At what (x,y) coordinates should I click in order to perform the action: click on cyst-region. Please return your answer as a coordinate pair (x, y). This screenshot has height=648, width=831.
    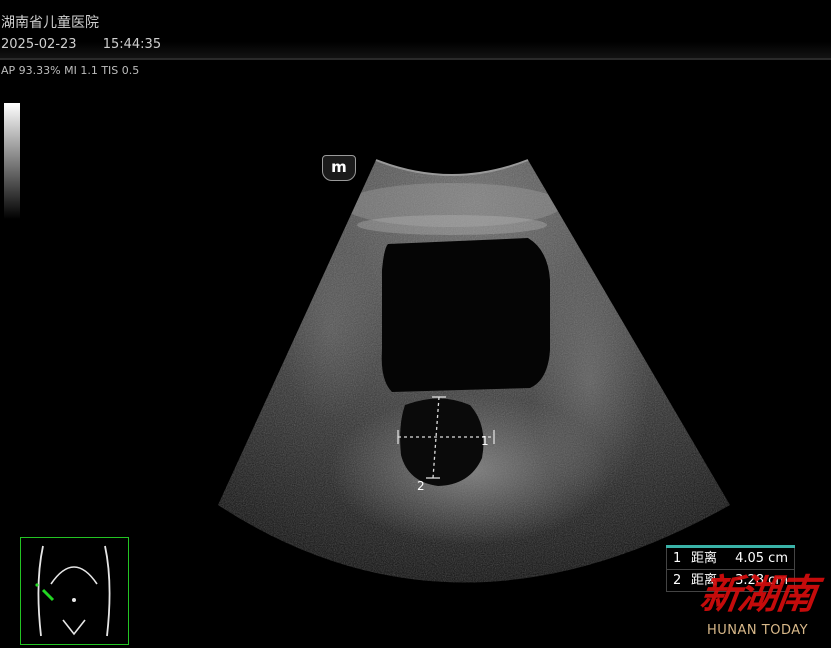
    Looking at the image, I should click on (442, 442).